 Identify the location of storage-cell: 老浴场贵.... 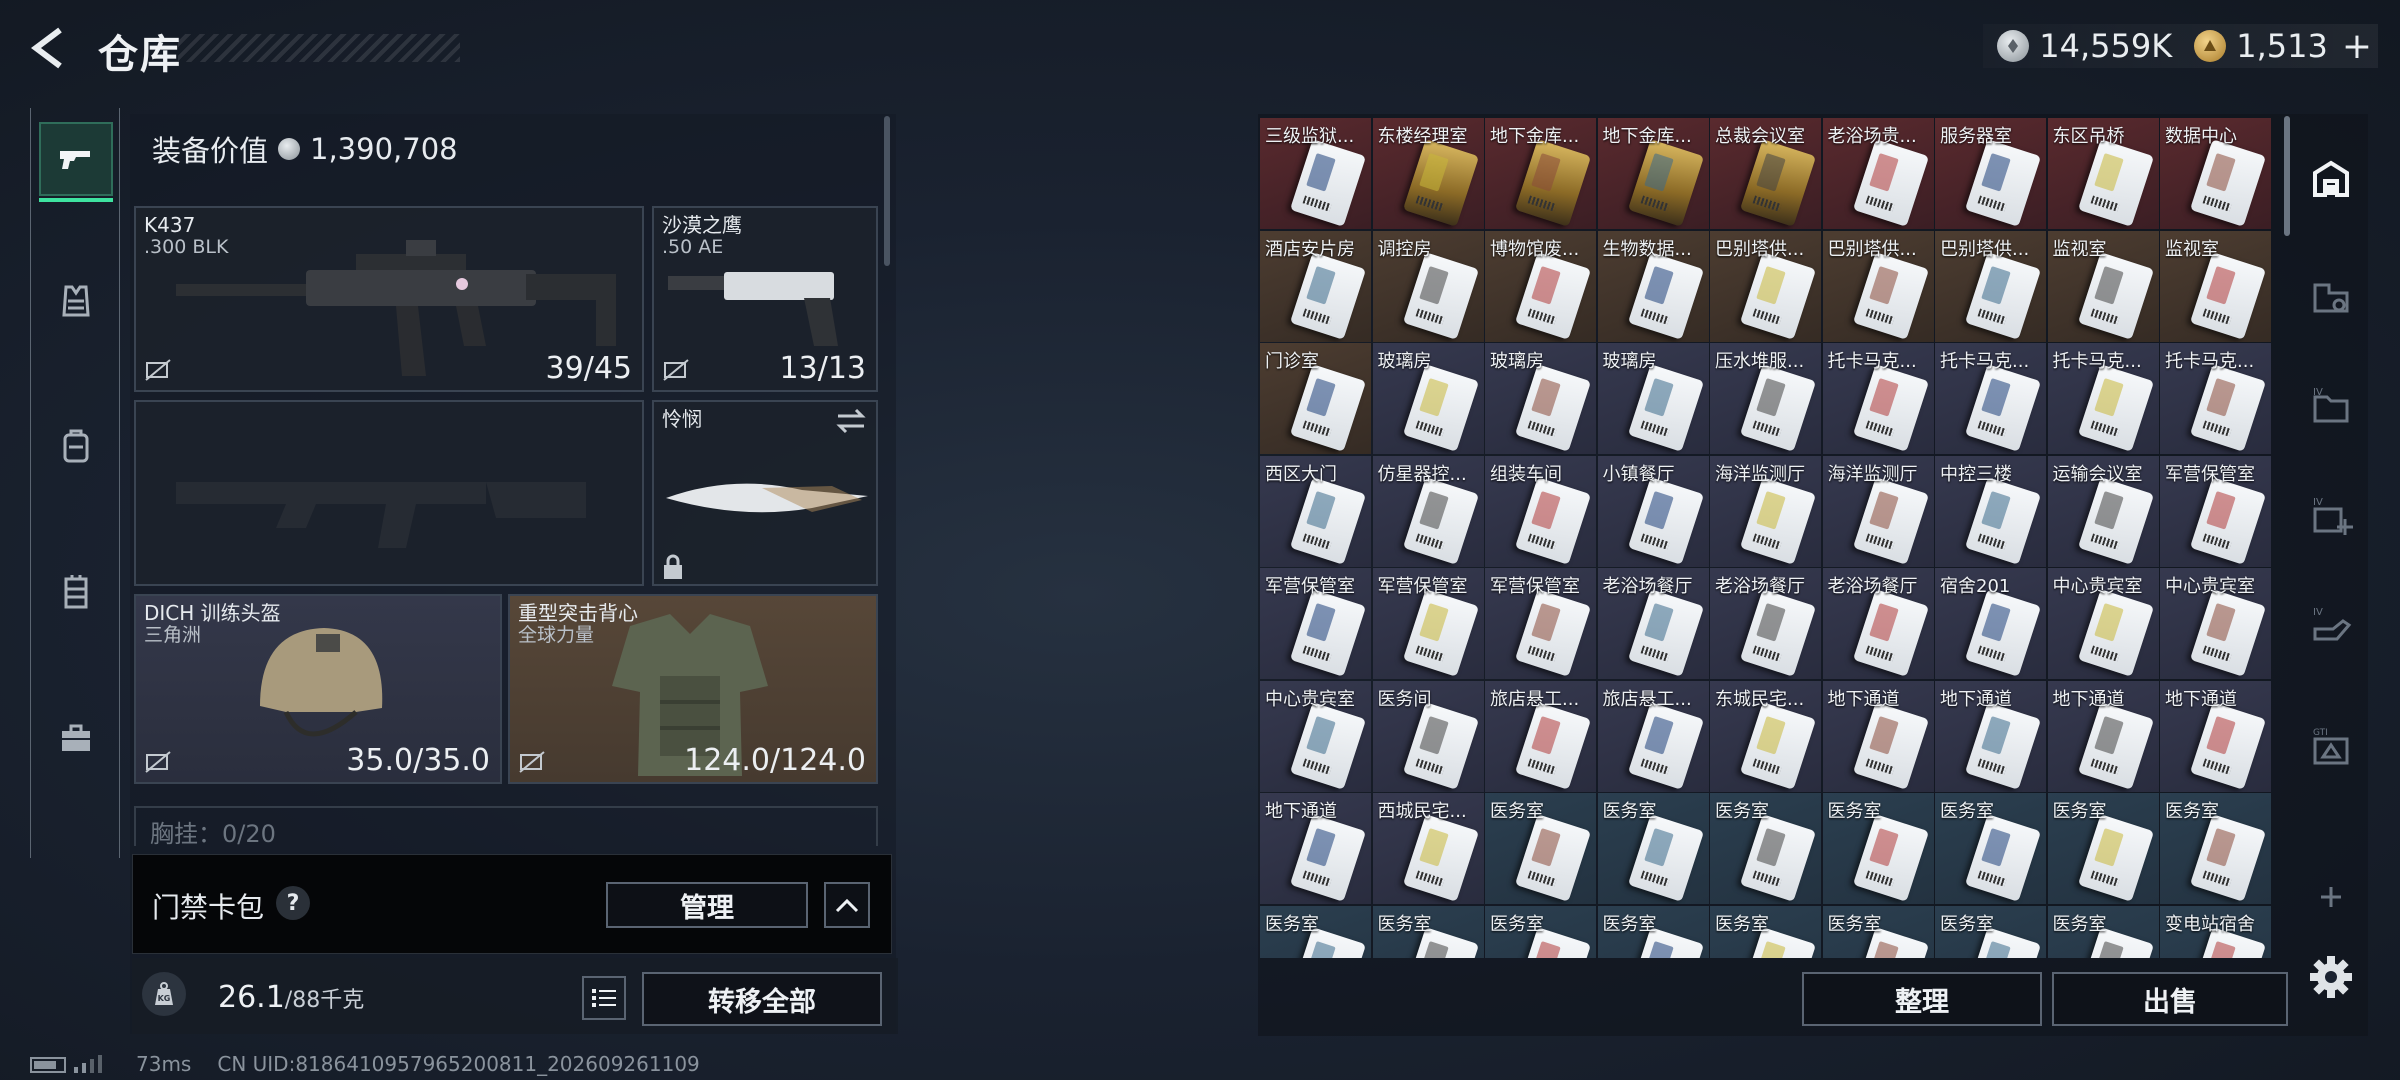
(1878, 173).